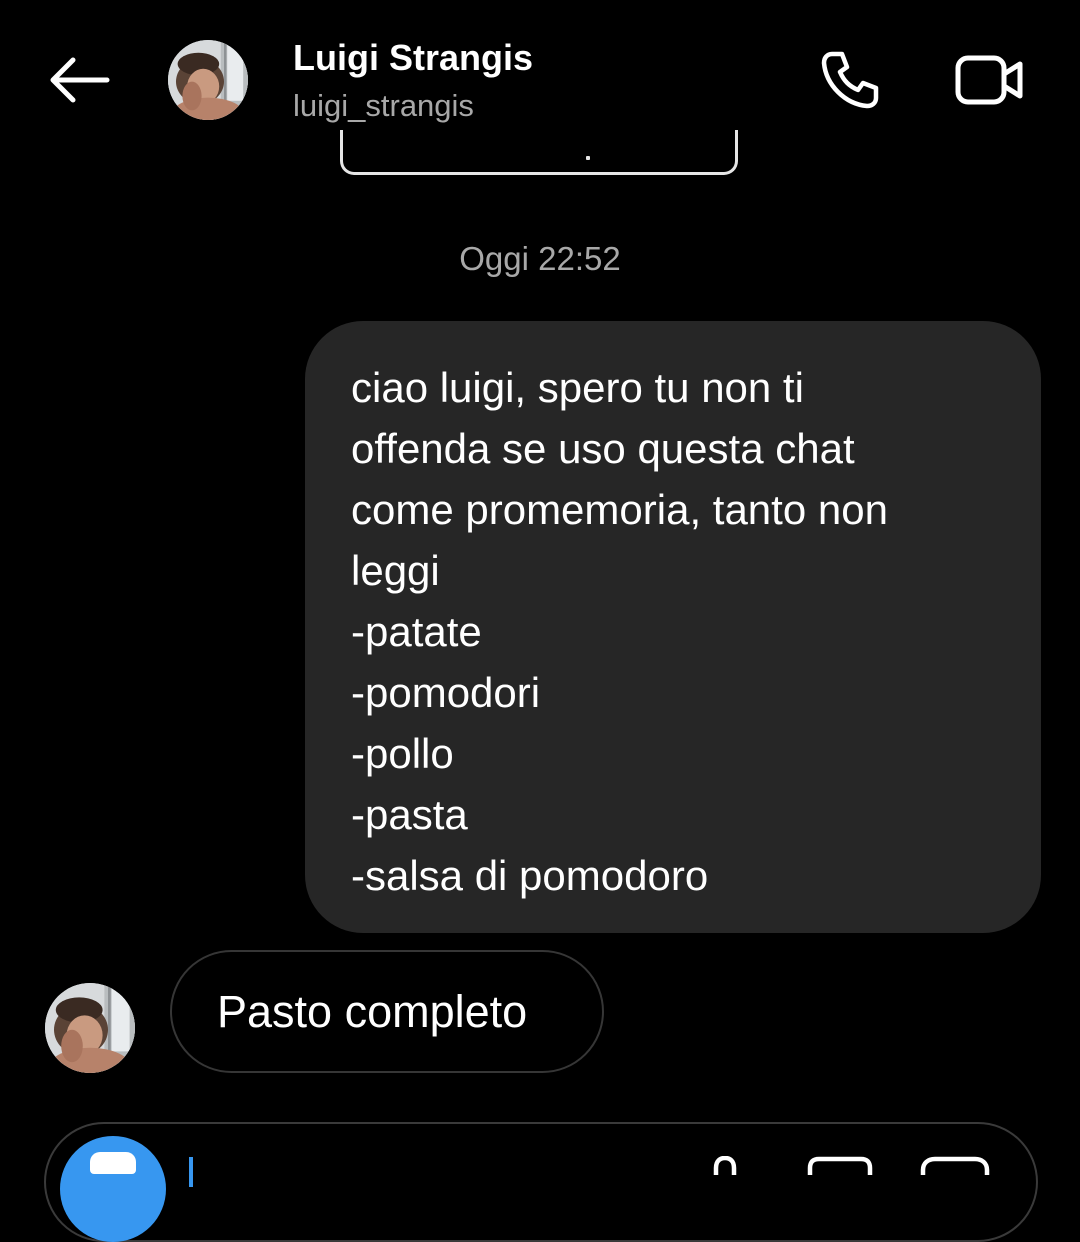  I want to click on sender-avatar, so click(90, 1028).